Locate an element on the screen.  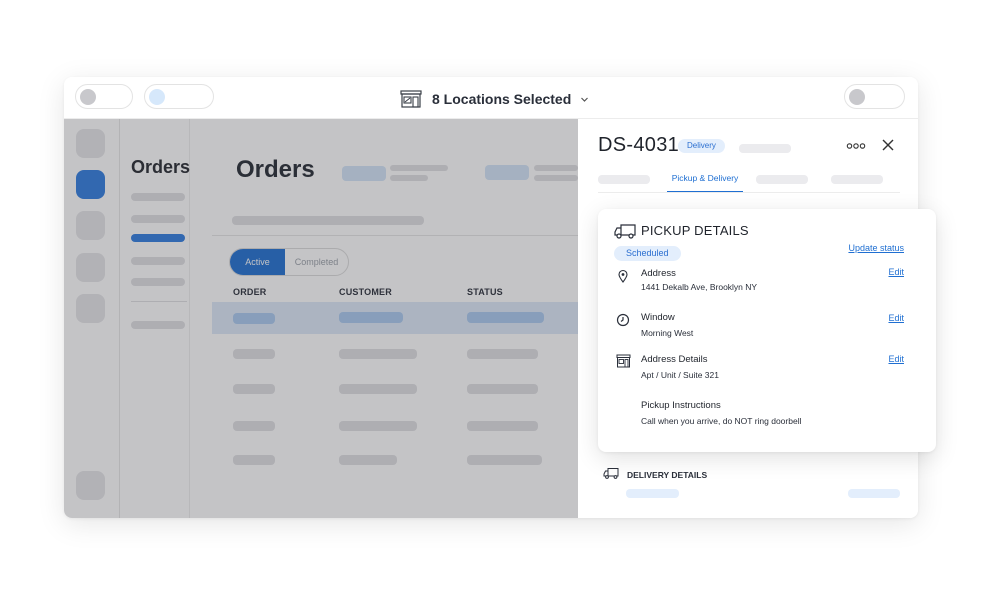
edit-address-details-link: Edit is located at coordinates (896, 359).